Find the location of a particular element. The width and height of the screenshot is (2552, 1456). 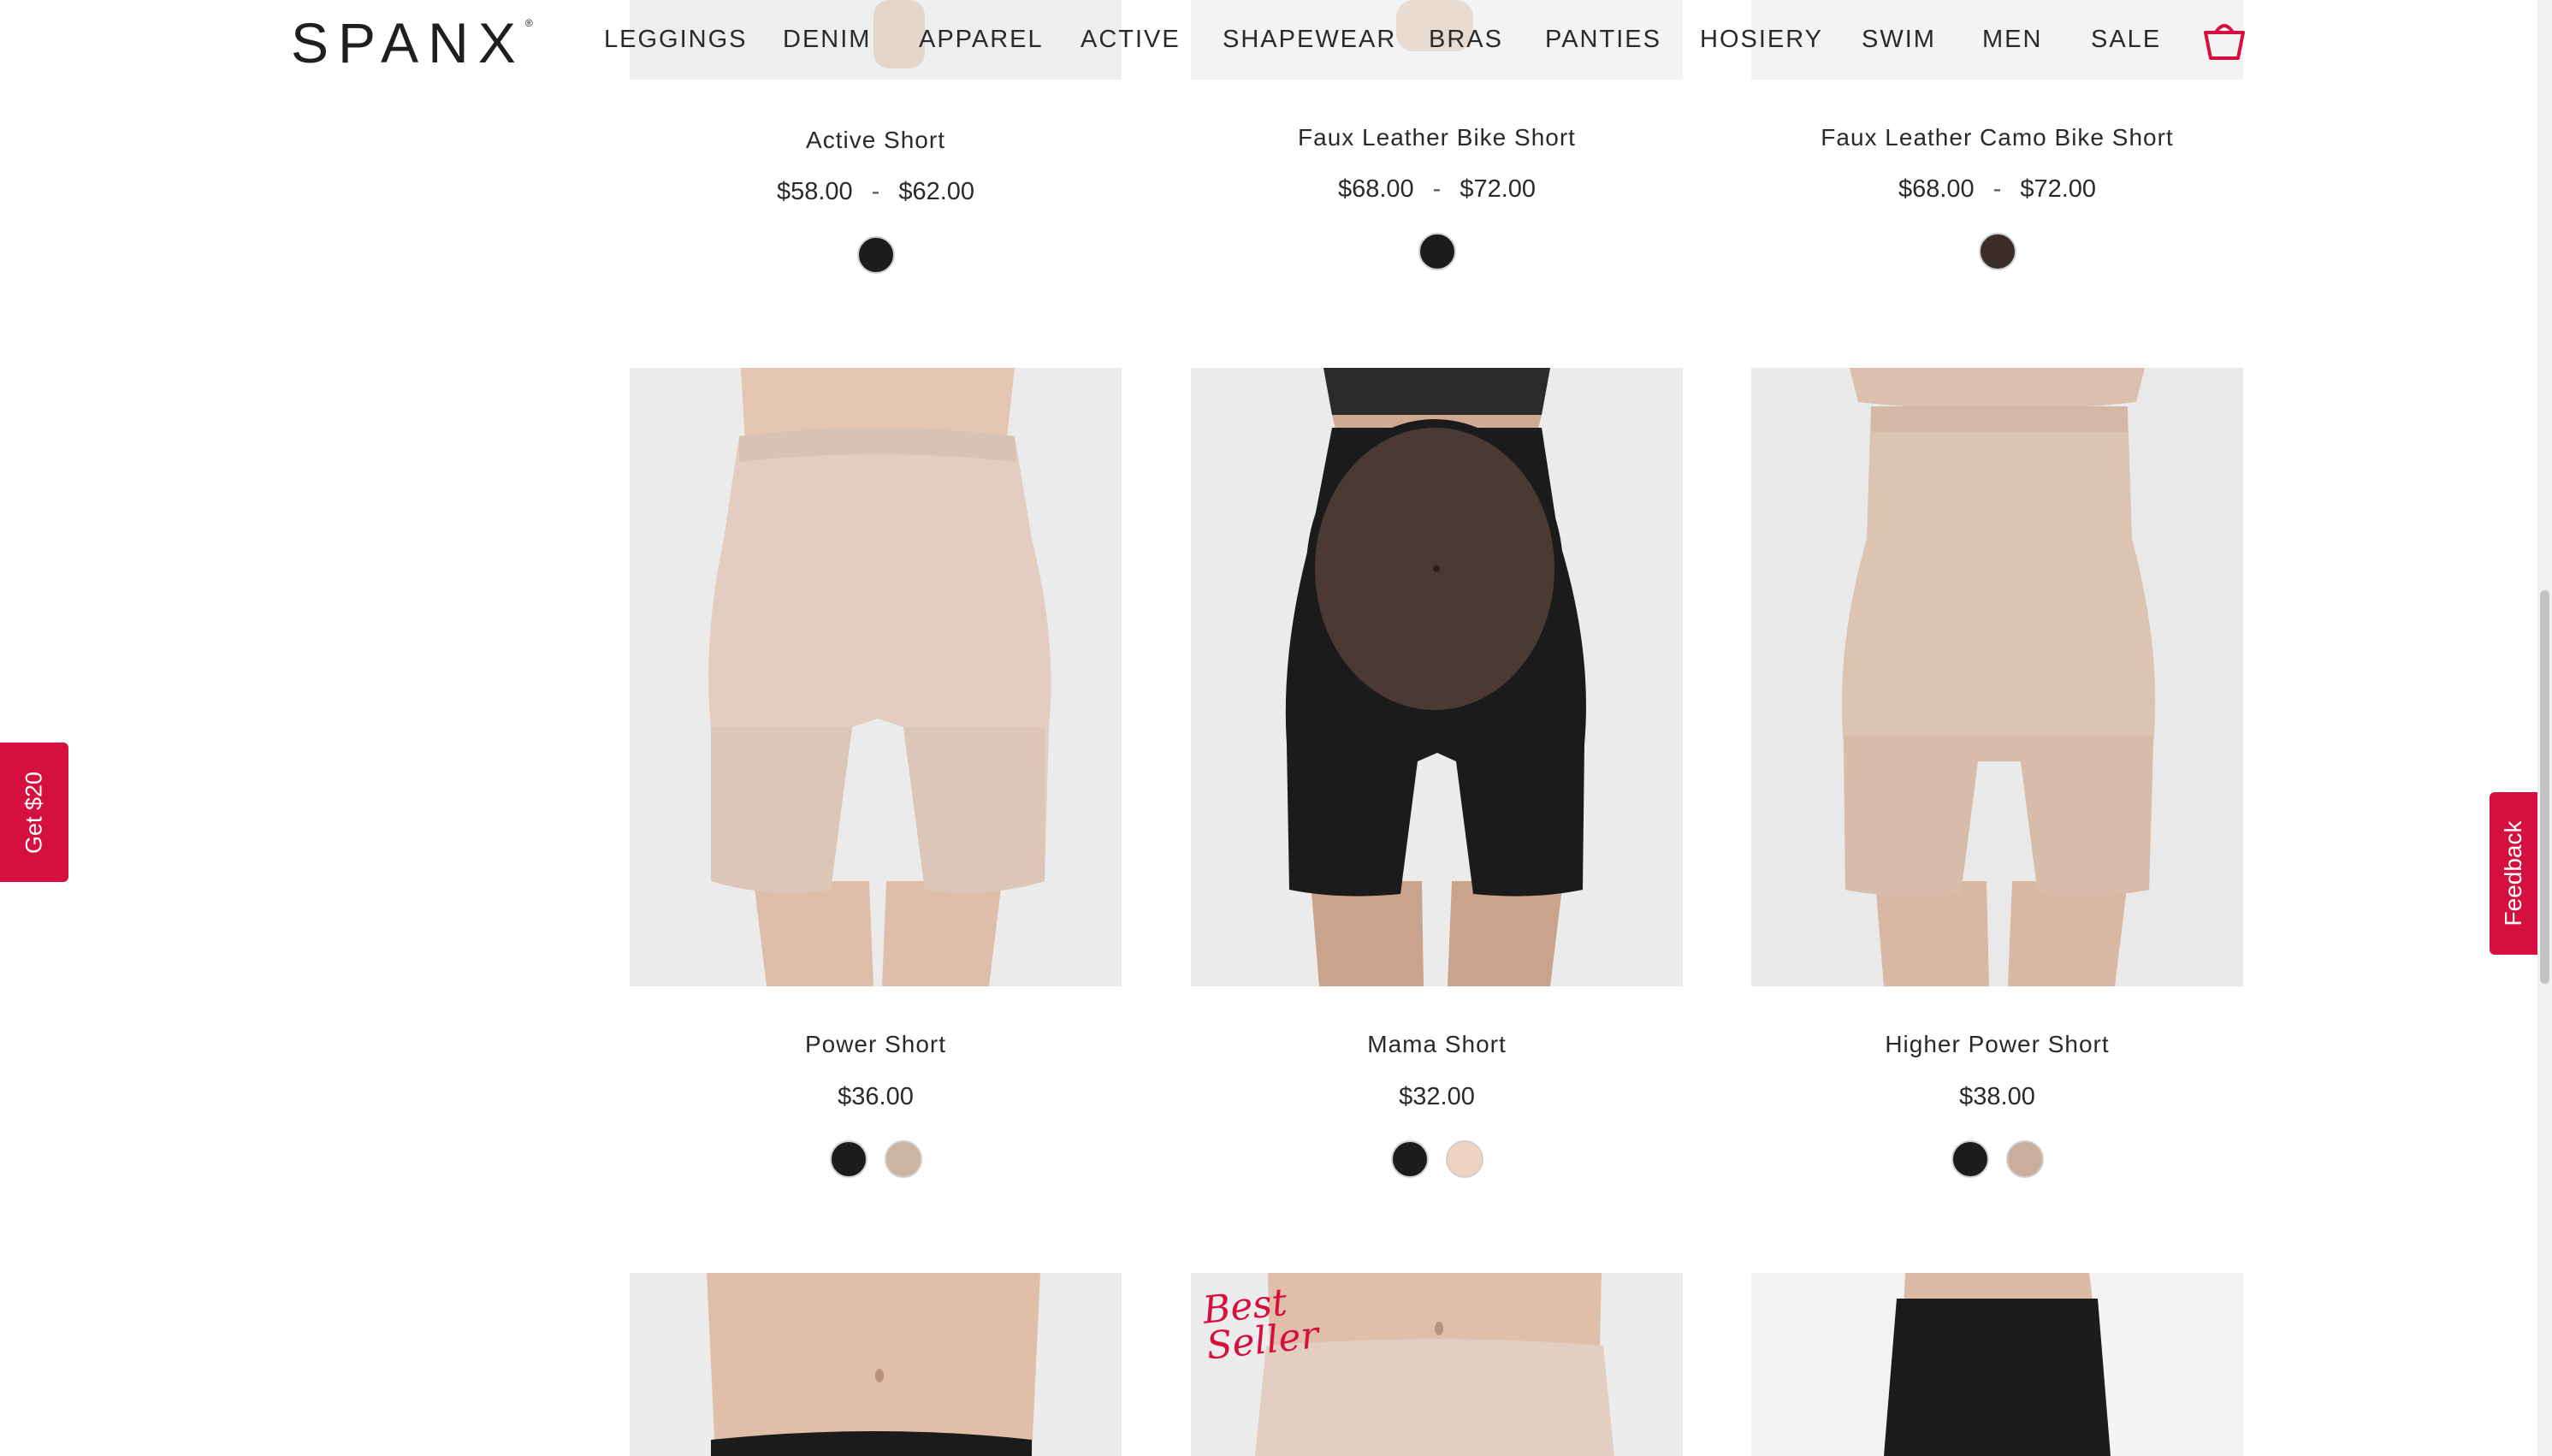

product-price: $58.00 - $62.00 is located at coordinates (876, 192).